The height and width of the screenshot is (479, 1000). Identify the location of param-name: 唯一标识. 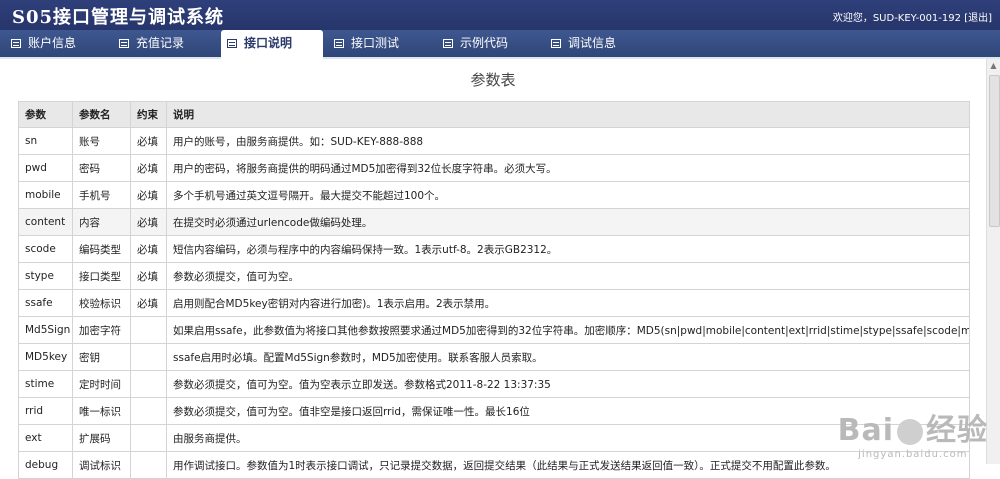
(101, 411).